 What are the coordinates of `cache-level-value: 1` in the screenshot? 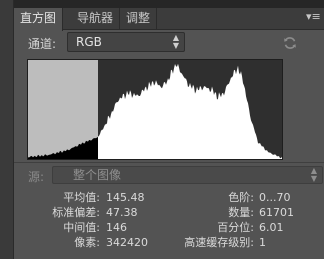 It's located at (262, 242).